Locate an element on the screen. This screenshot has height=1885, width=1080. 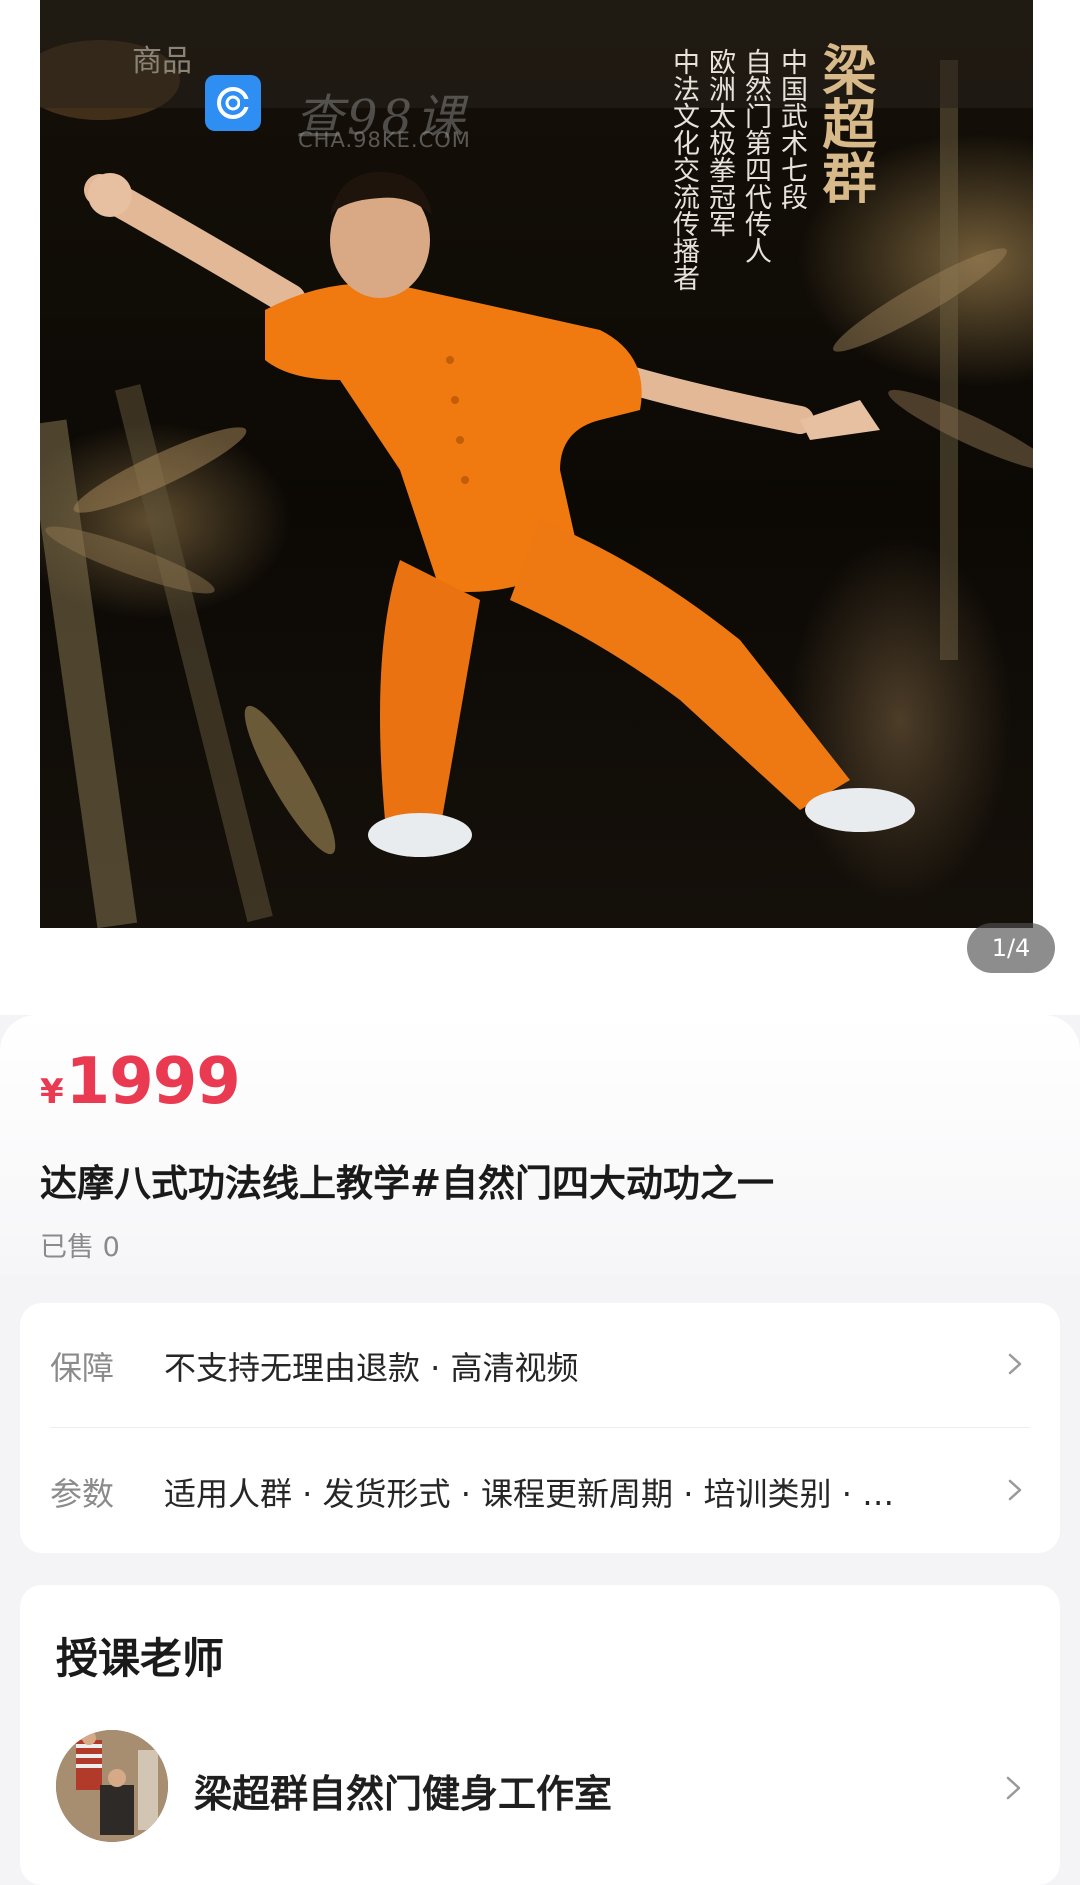
caption-line-2: 自然门第四代传人 is located at coordinates (755, 156).